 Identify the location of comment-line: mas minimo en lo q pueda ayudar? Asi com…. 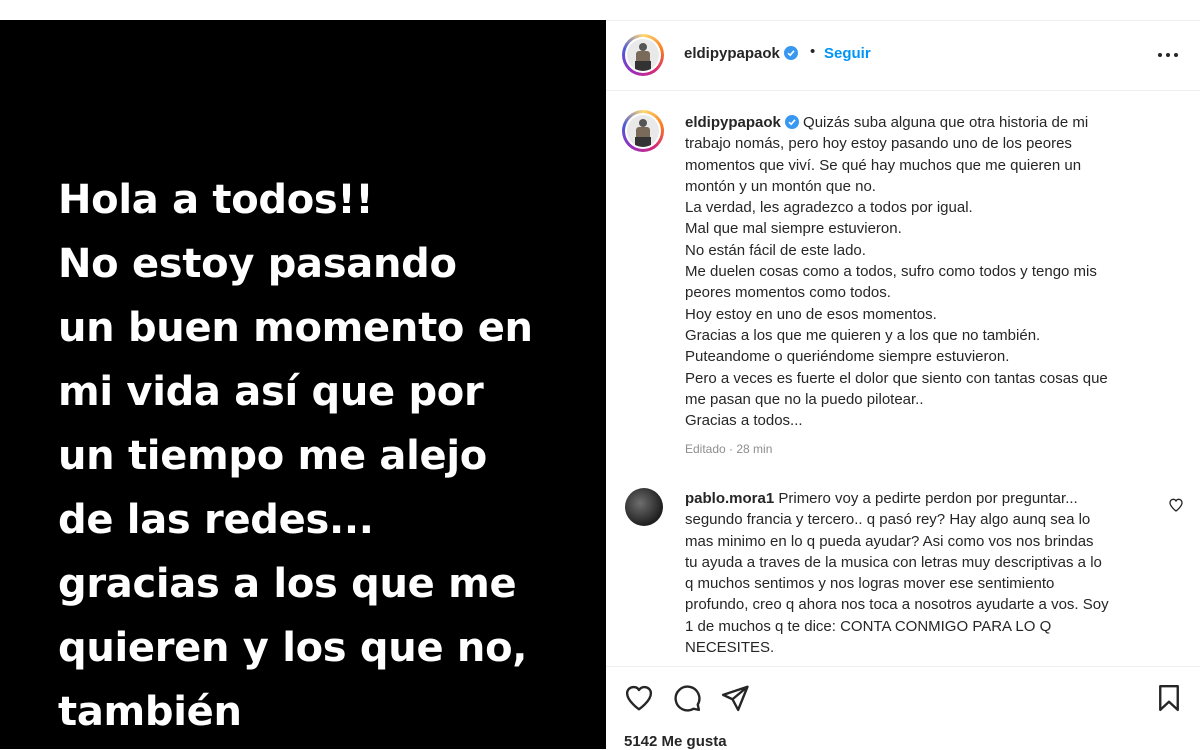
(889, 541).